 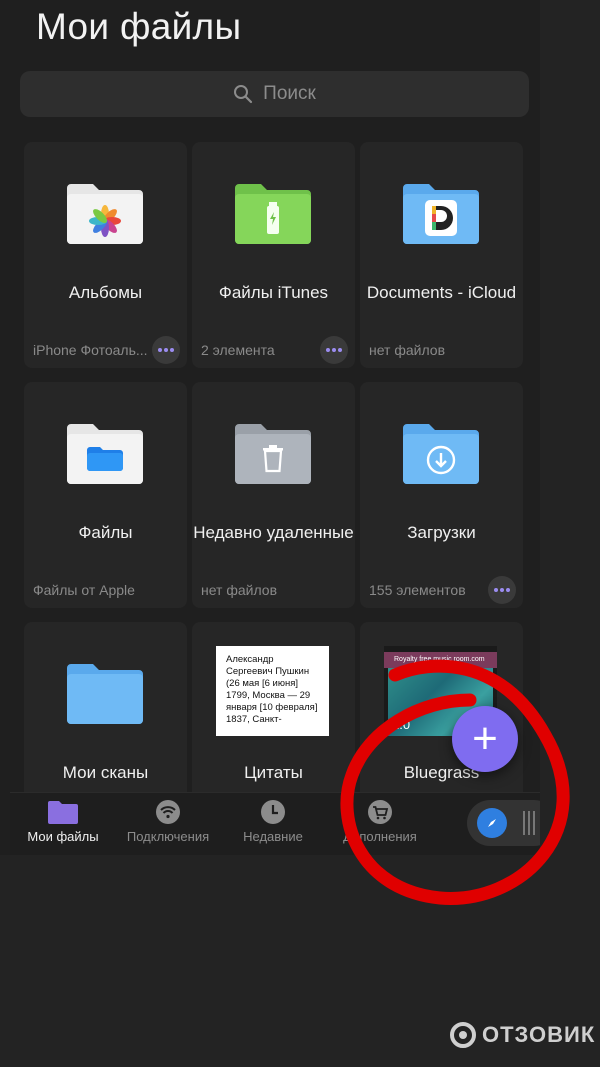 What do you see at coordinates (439, 659) in the screenshot?
I see `thumbnail-caption: Royalty free music room.com` at bounding box center [439, 659].